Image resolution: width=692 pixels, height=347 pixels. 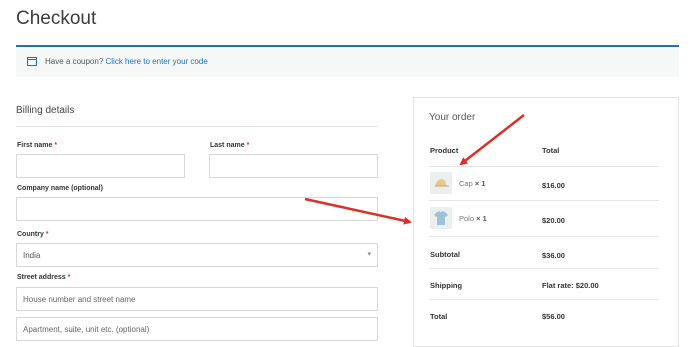 I want to click on annotation-arrow-polo, so click(x=358, y=211).